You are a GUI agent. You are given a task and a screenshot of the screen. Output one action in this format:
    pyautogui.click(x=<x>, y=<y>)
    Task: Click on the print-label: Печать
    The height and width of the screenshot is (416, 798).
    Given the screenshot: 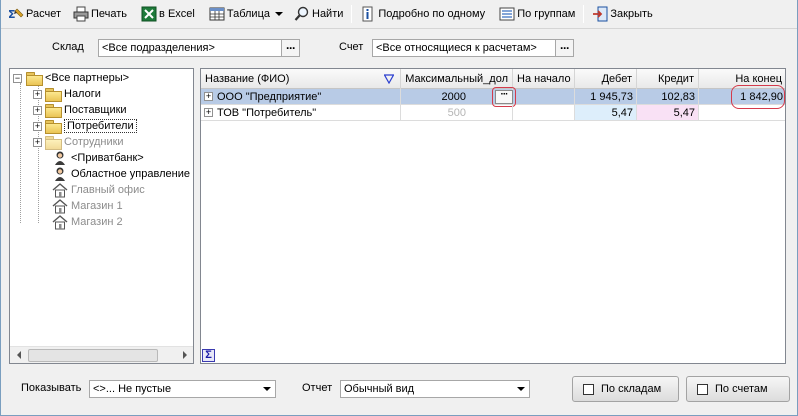 What is the action you would take?
    pyautogui.click(x=109, y=14)
    